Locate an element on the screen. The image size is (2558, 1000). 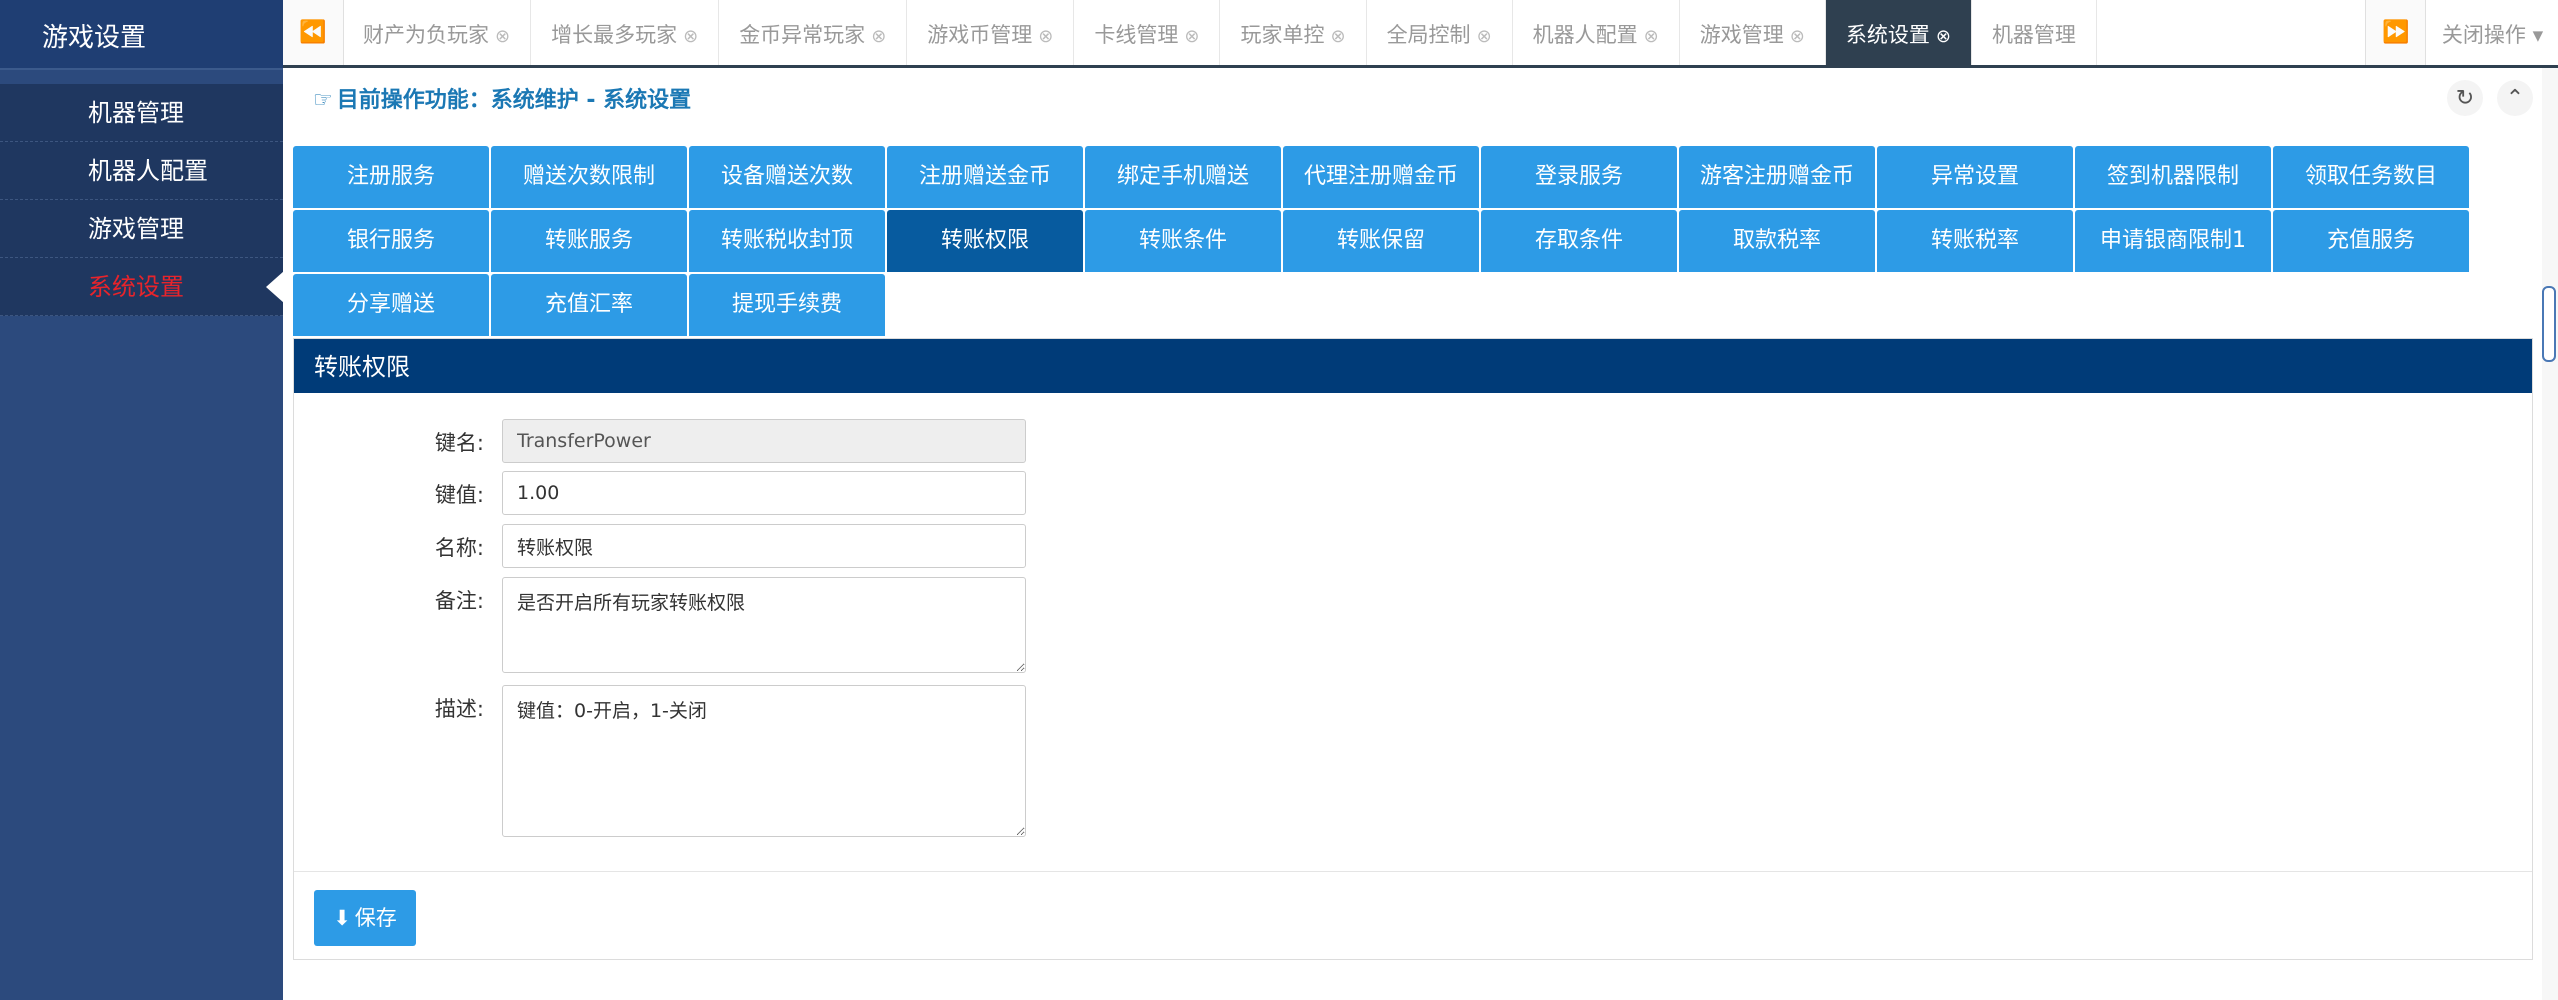
download-icon: ⬇ is located at coordinates (342, 918).